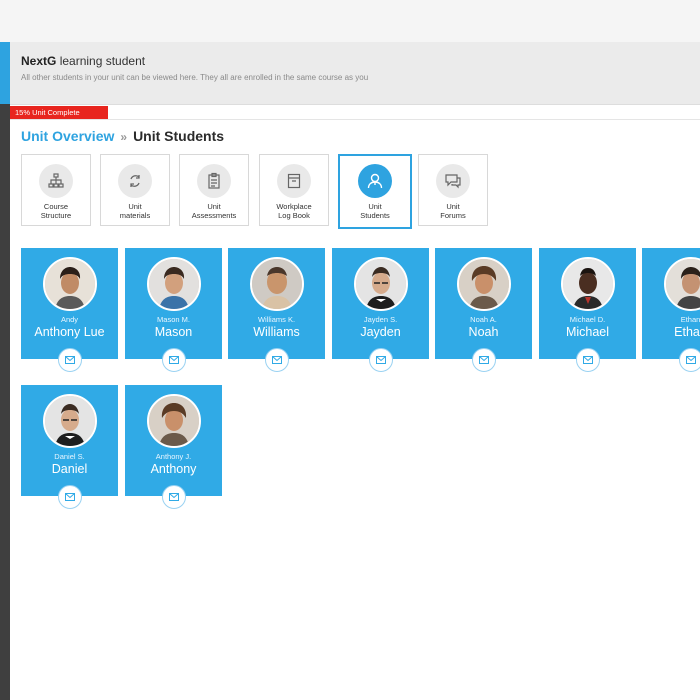 This screenshot has width=700, height=700. I want to click on student-name: Williams, so click(276, 332).